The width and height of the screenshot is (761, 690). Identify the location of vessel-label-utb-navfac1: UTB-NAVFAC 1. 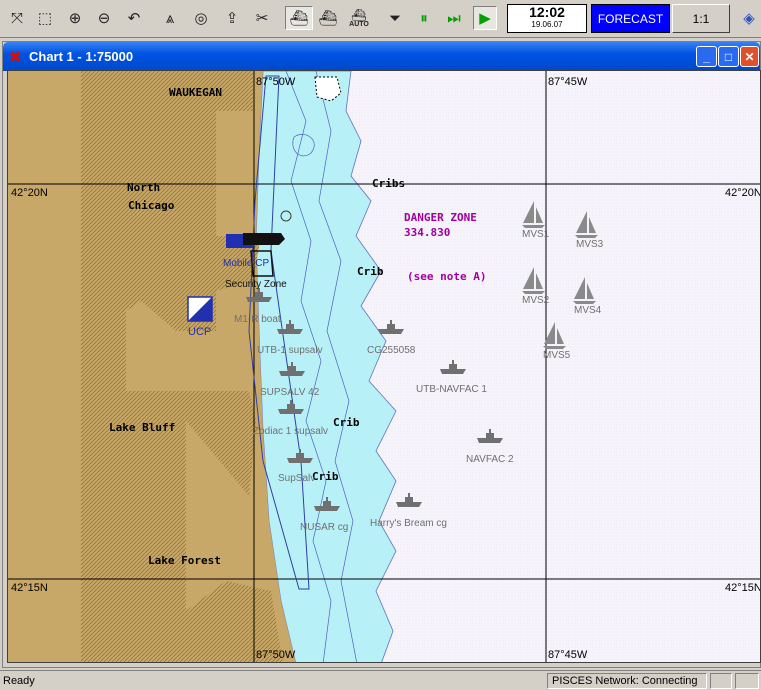
(451, 389).